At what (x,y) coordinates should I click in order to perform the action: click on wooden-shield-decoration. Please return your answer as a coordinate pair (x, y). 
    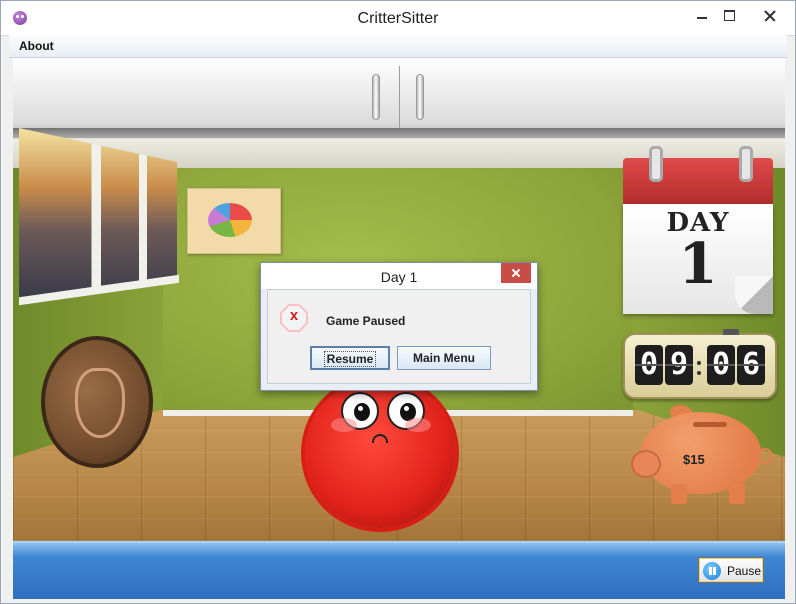
    Looking at the image, I should click on (97, 402).